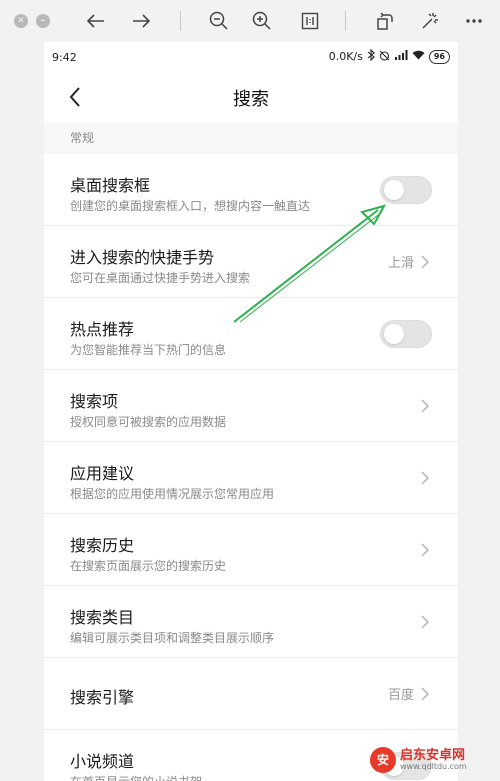  I want to click on network-speed: 0.0K/s, so click(345, 56).